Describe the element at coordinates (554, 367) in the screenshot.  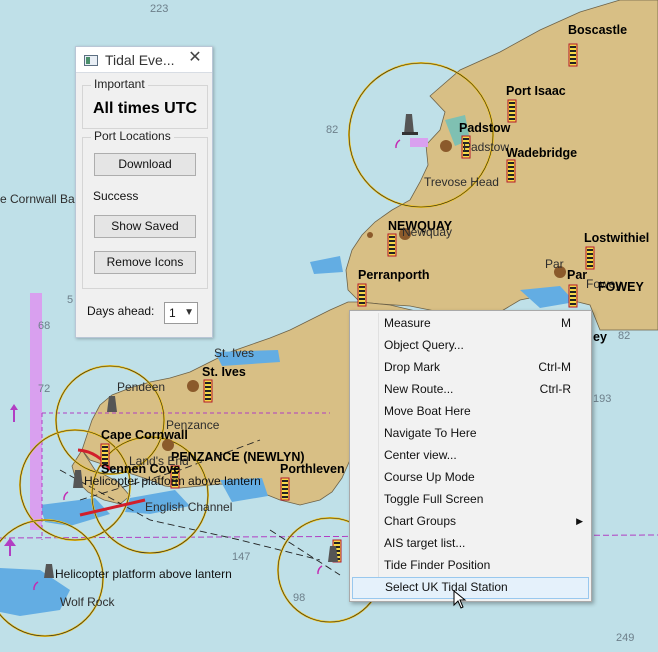
I see `menu-shortcut: Ctrl-M` at that location.